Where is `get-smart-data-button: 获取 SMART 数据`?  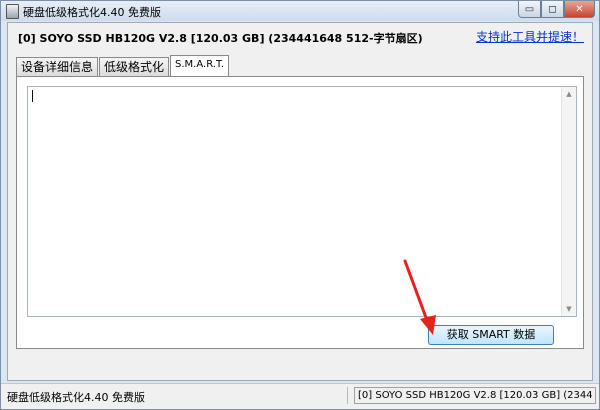 get-smart-data-button: 获取 SMART 数据 is located at coordinates (491, 335).